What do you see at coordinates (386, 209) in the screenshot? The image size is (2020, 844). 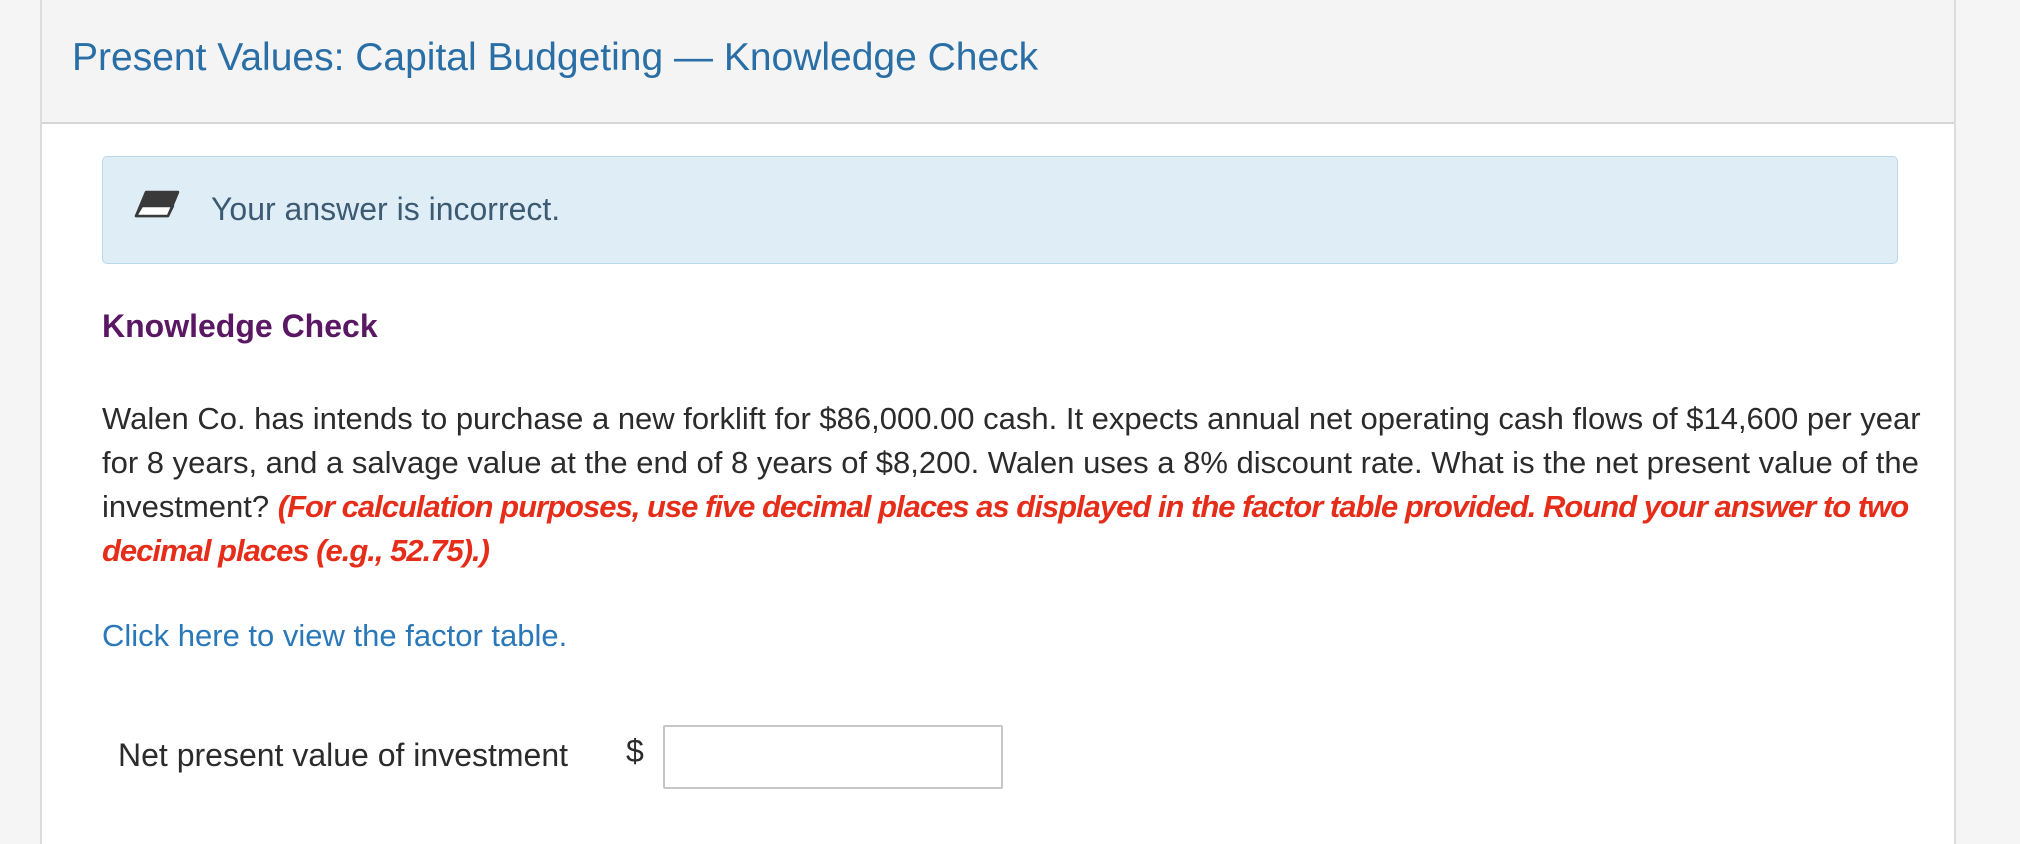 I see `feedback-message: Your answer is incorrect.` at bounding box center [386, 209].